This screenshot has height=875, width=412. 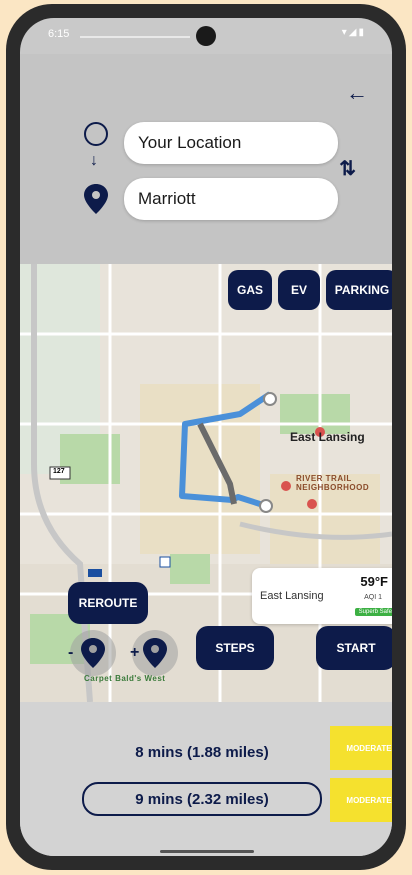 What do you see at coordinates (359, 290) in the screenshot?
I see `parking-filter-button: PARKING` at bounding box center [359, 290].